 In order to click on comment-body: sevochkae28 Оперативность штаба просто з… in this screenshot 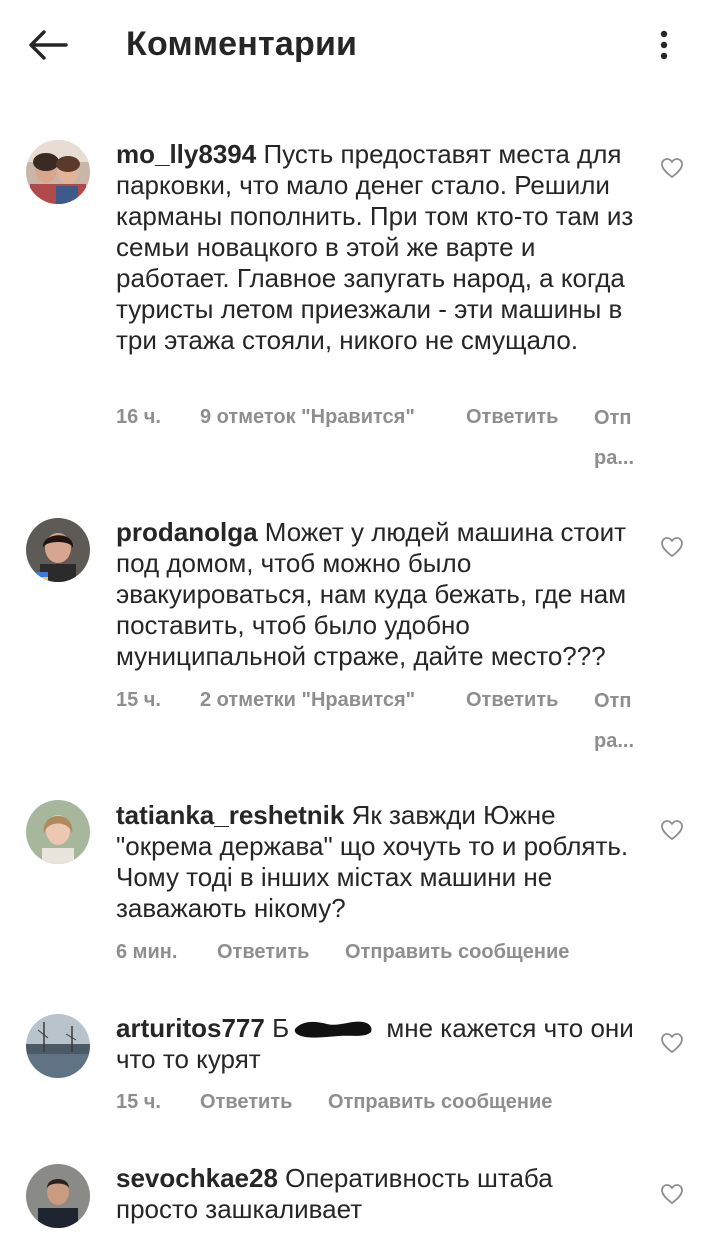, I will do `click(376, 1194)`.